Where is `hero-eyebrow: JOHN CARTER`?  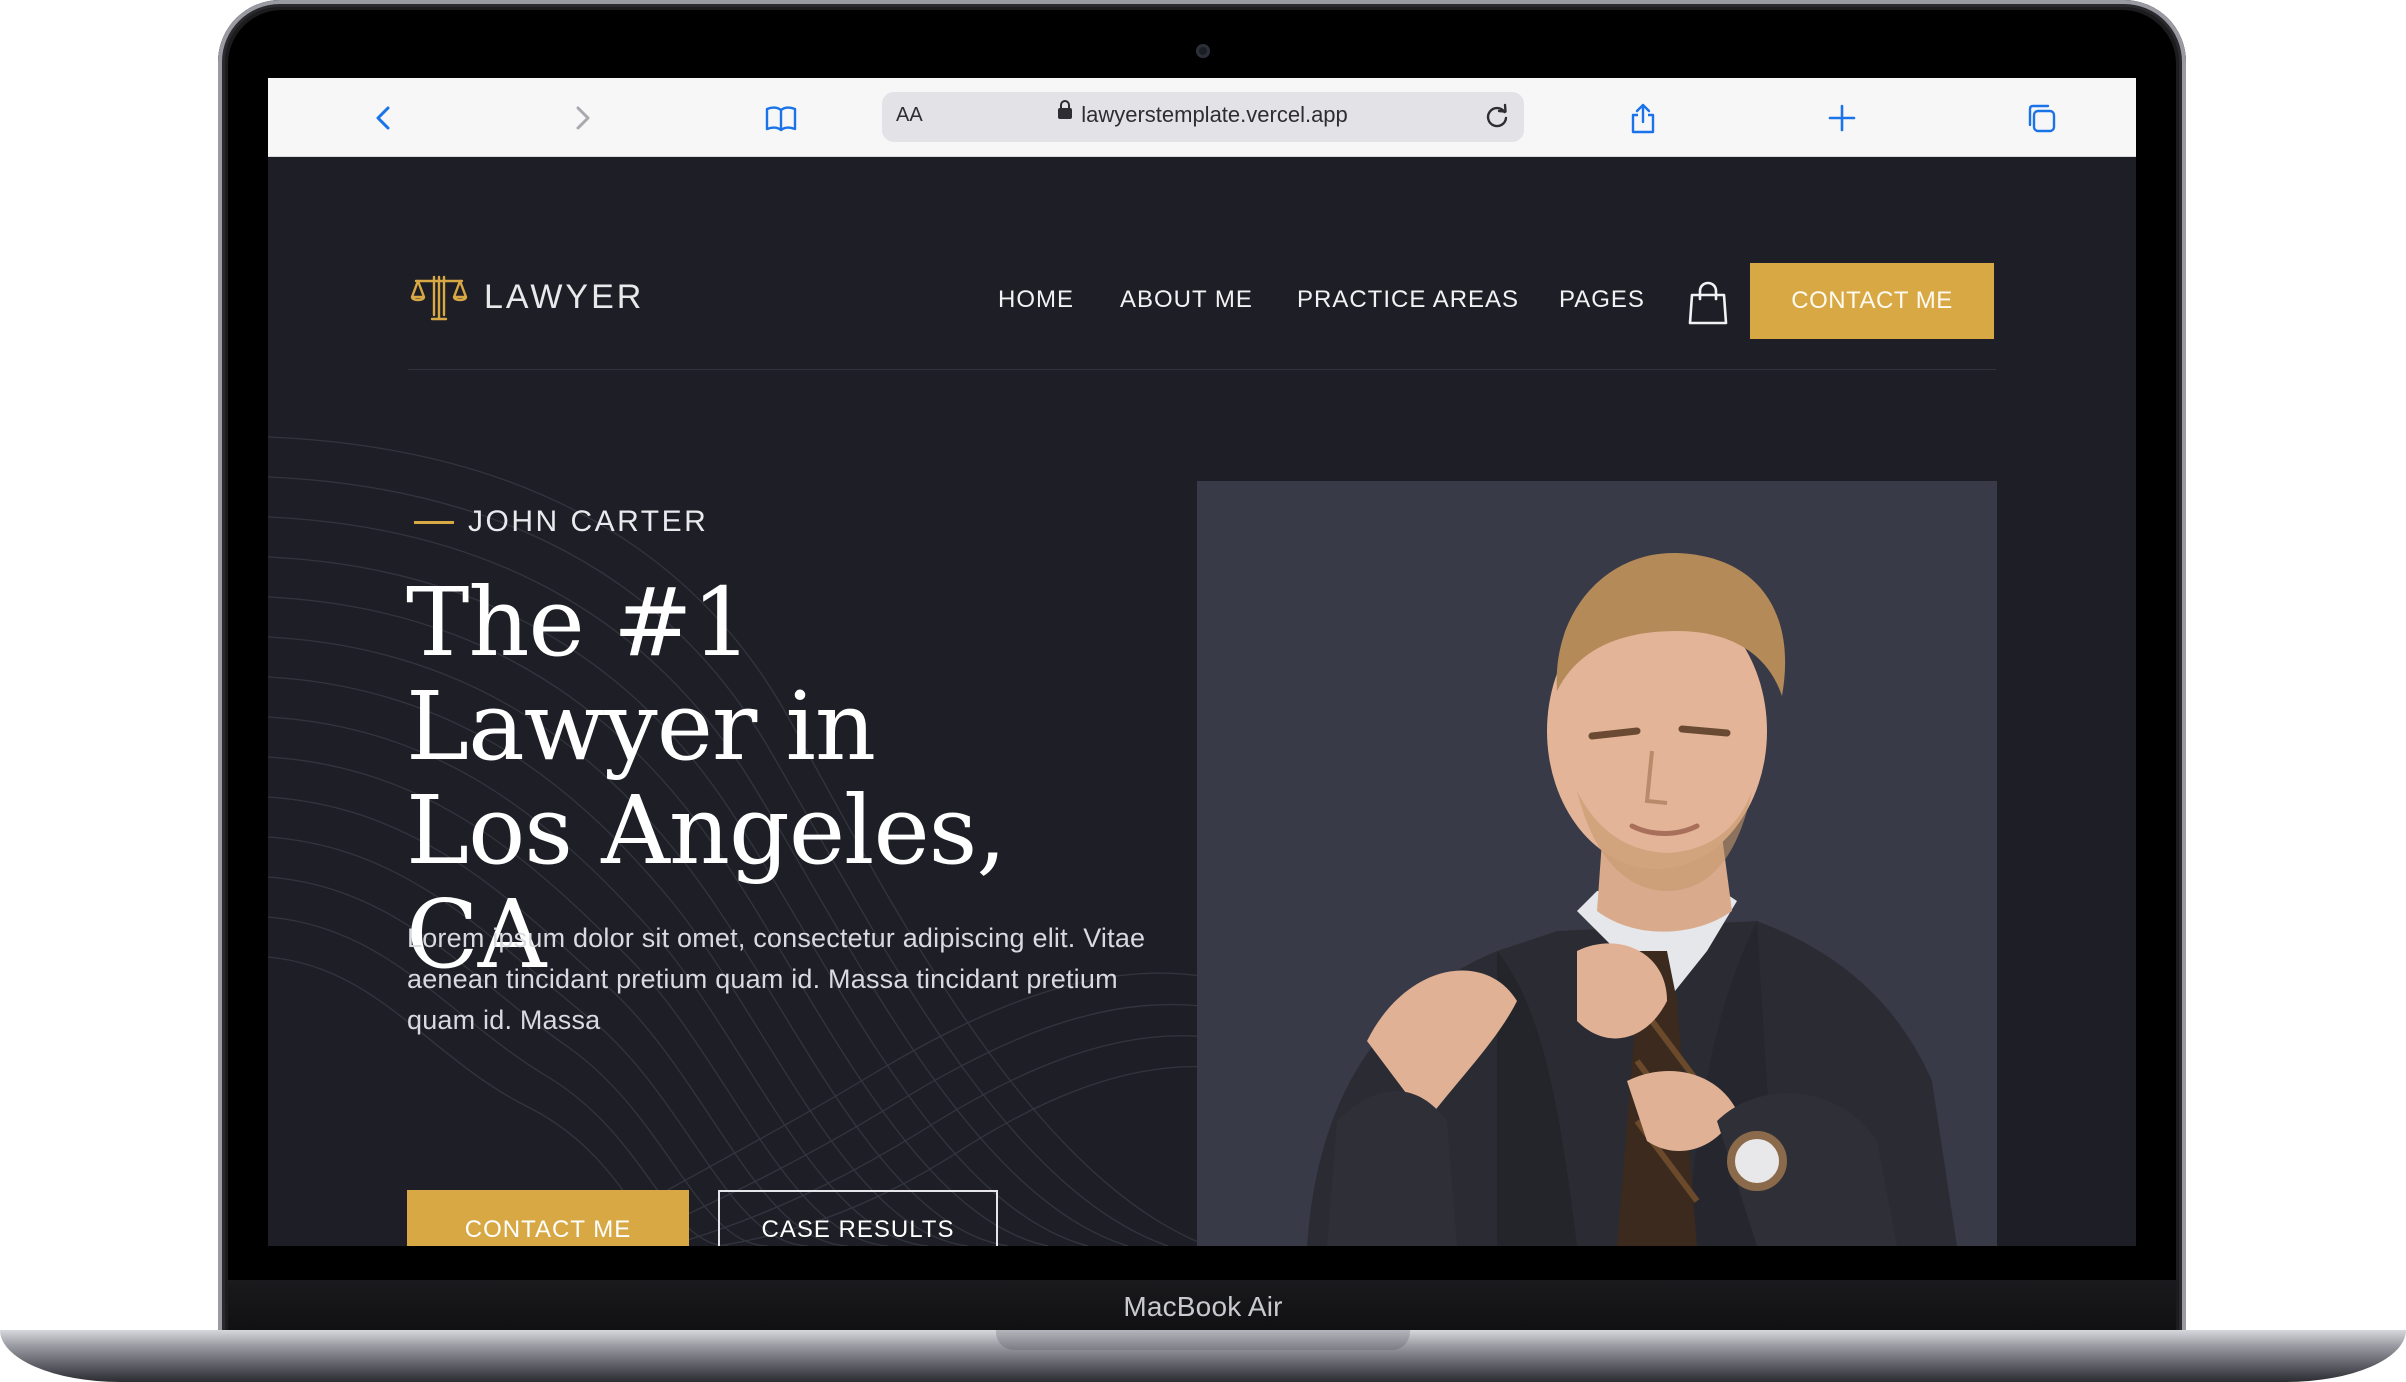 hero-eyebrow: JOHN CARTER is located at coordinates (561, 522).